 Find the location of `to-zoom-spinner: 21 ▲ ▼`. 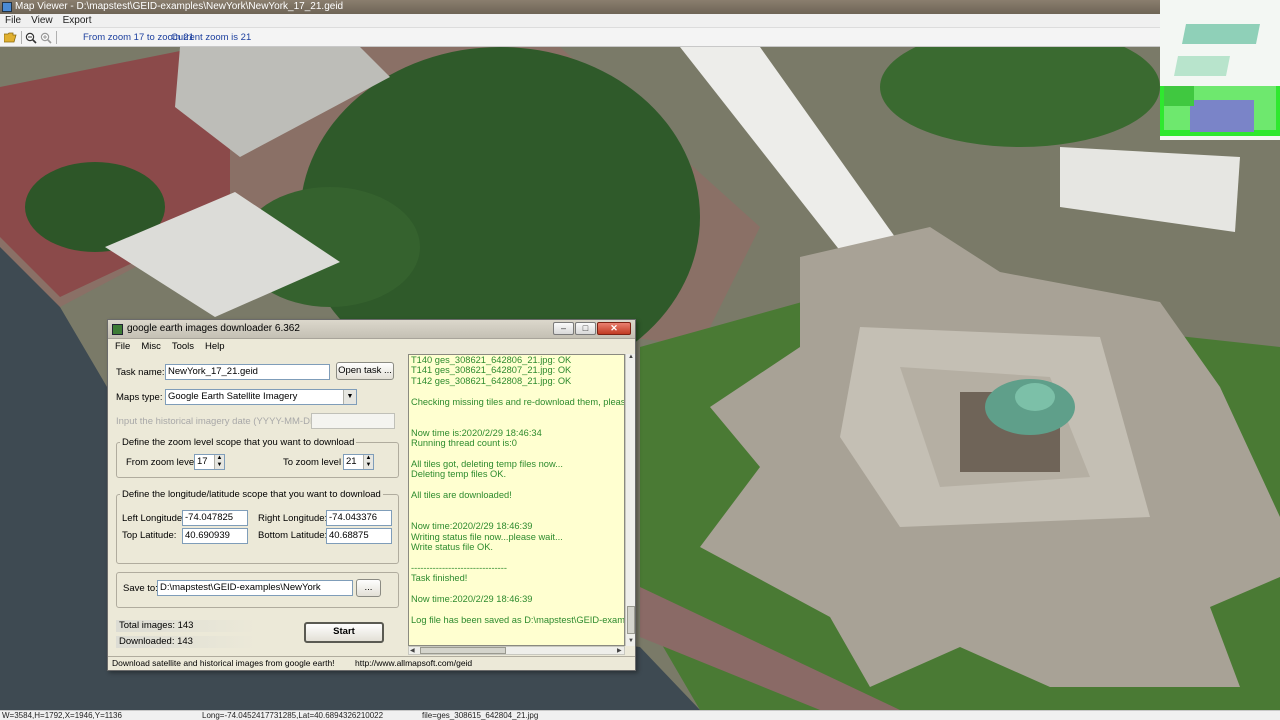

to-zoom-spinner: 21 ▲ ▼ is located at coordinates (358, 462).